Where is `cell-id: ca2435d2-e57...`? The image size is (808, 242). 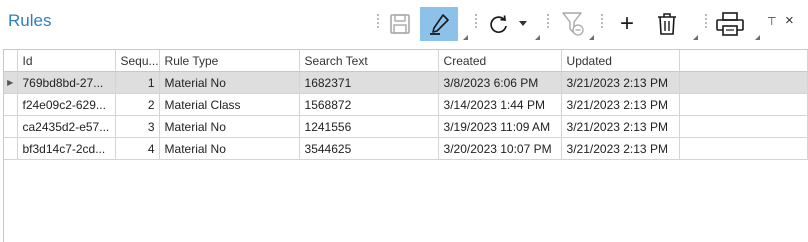
cell-id: ca2435d2-e57... is located at coordinates (66, 126).